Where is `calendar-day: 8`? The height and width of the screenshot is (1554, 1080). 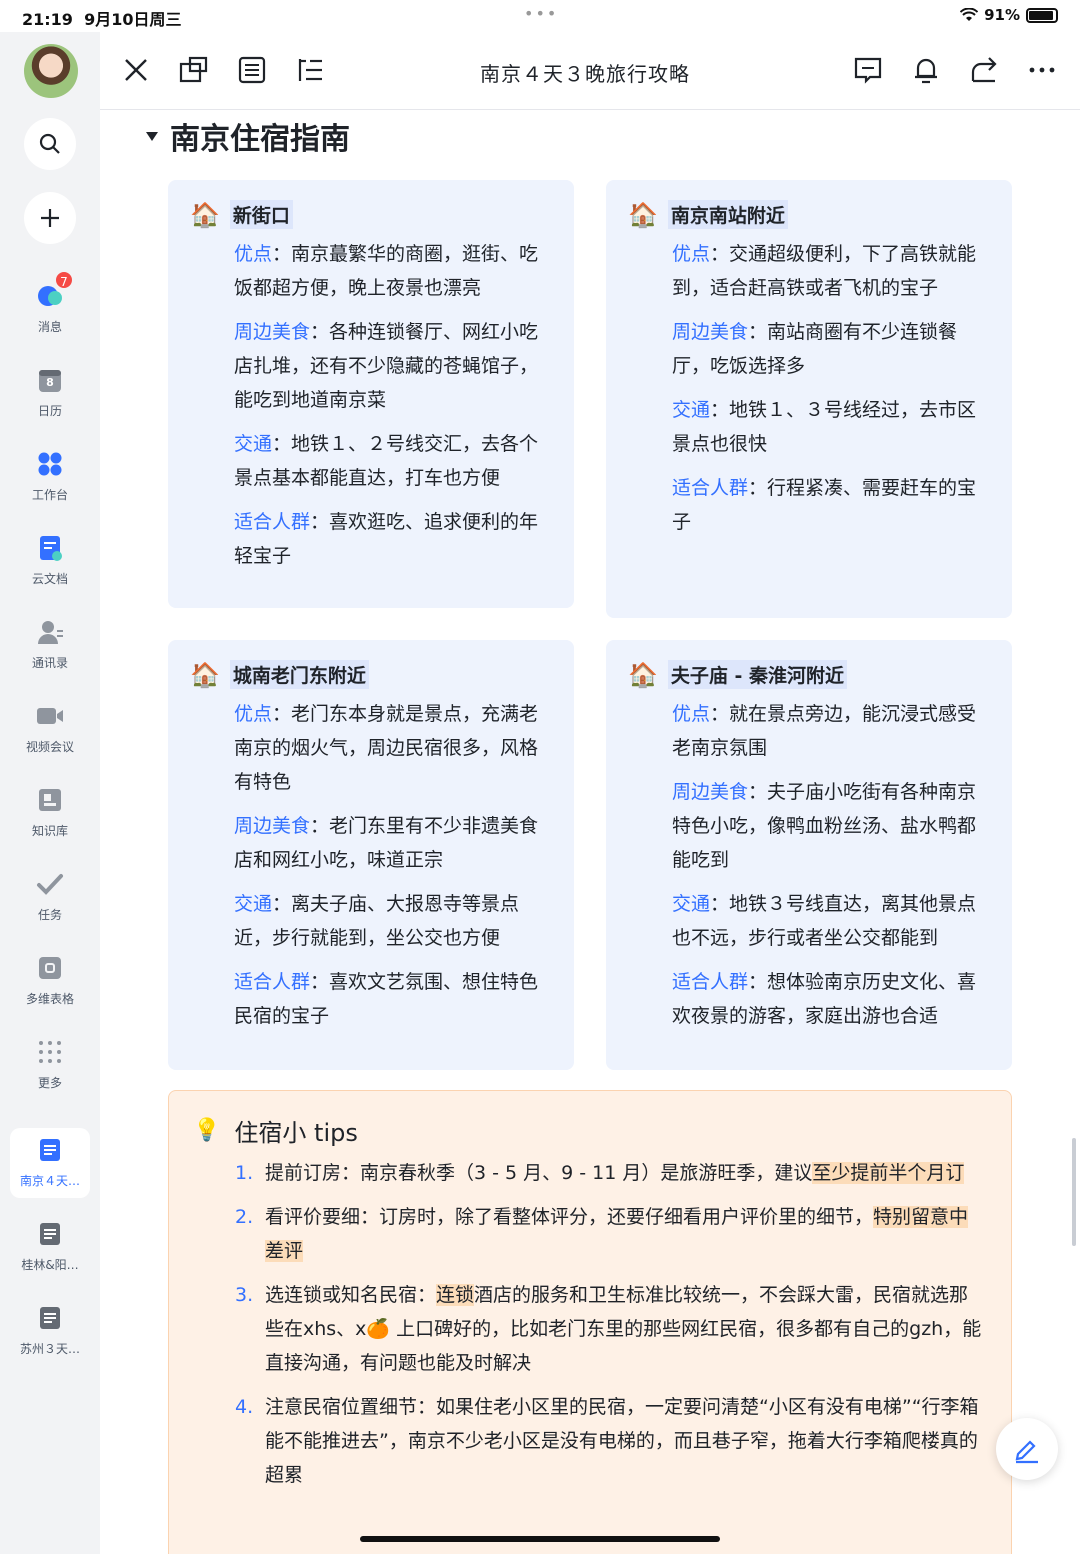 calendar-day: 8 is located at coordinates (50, 382).